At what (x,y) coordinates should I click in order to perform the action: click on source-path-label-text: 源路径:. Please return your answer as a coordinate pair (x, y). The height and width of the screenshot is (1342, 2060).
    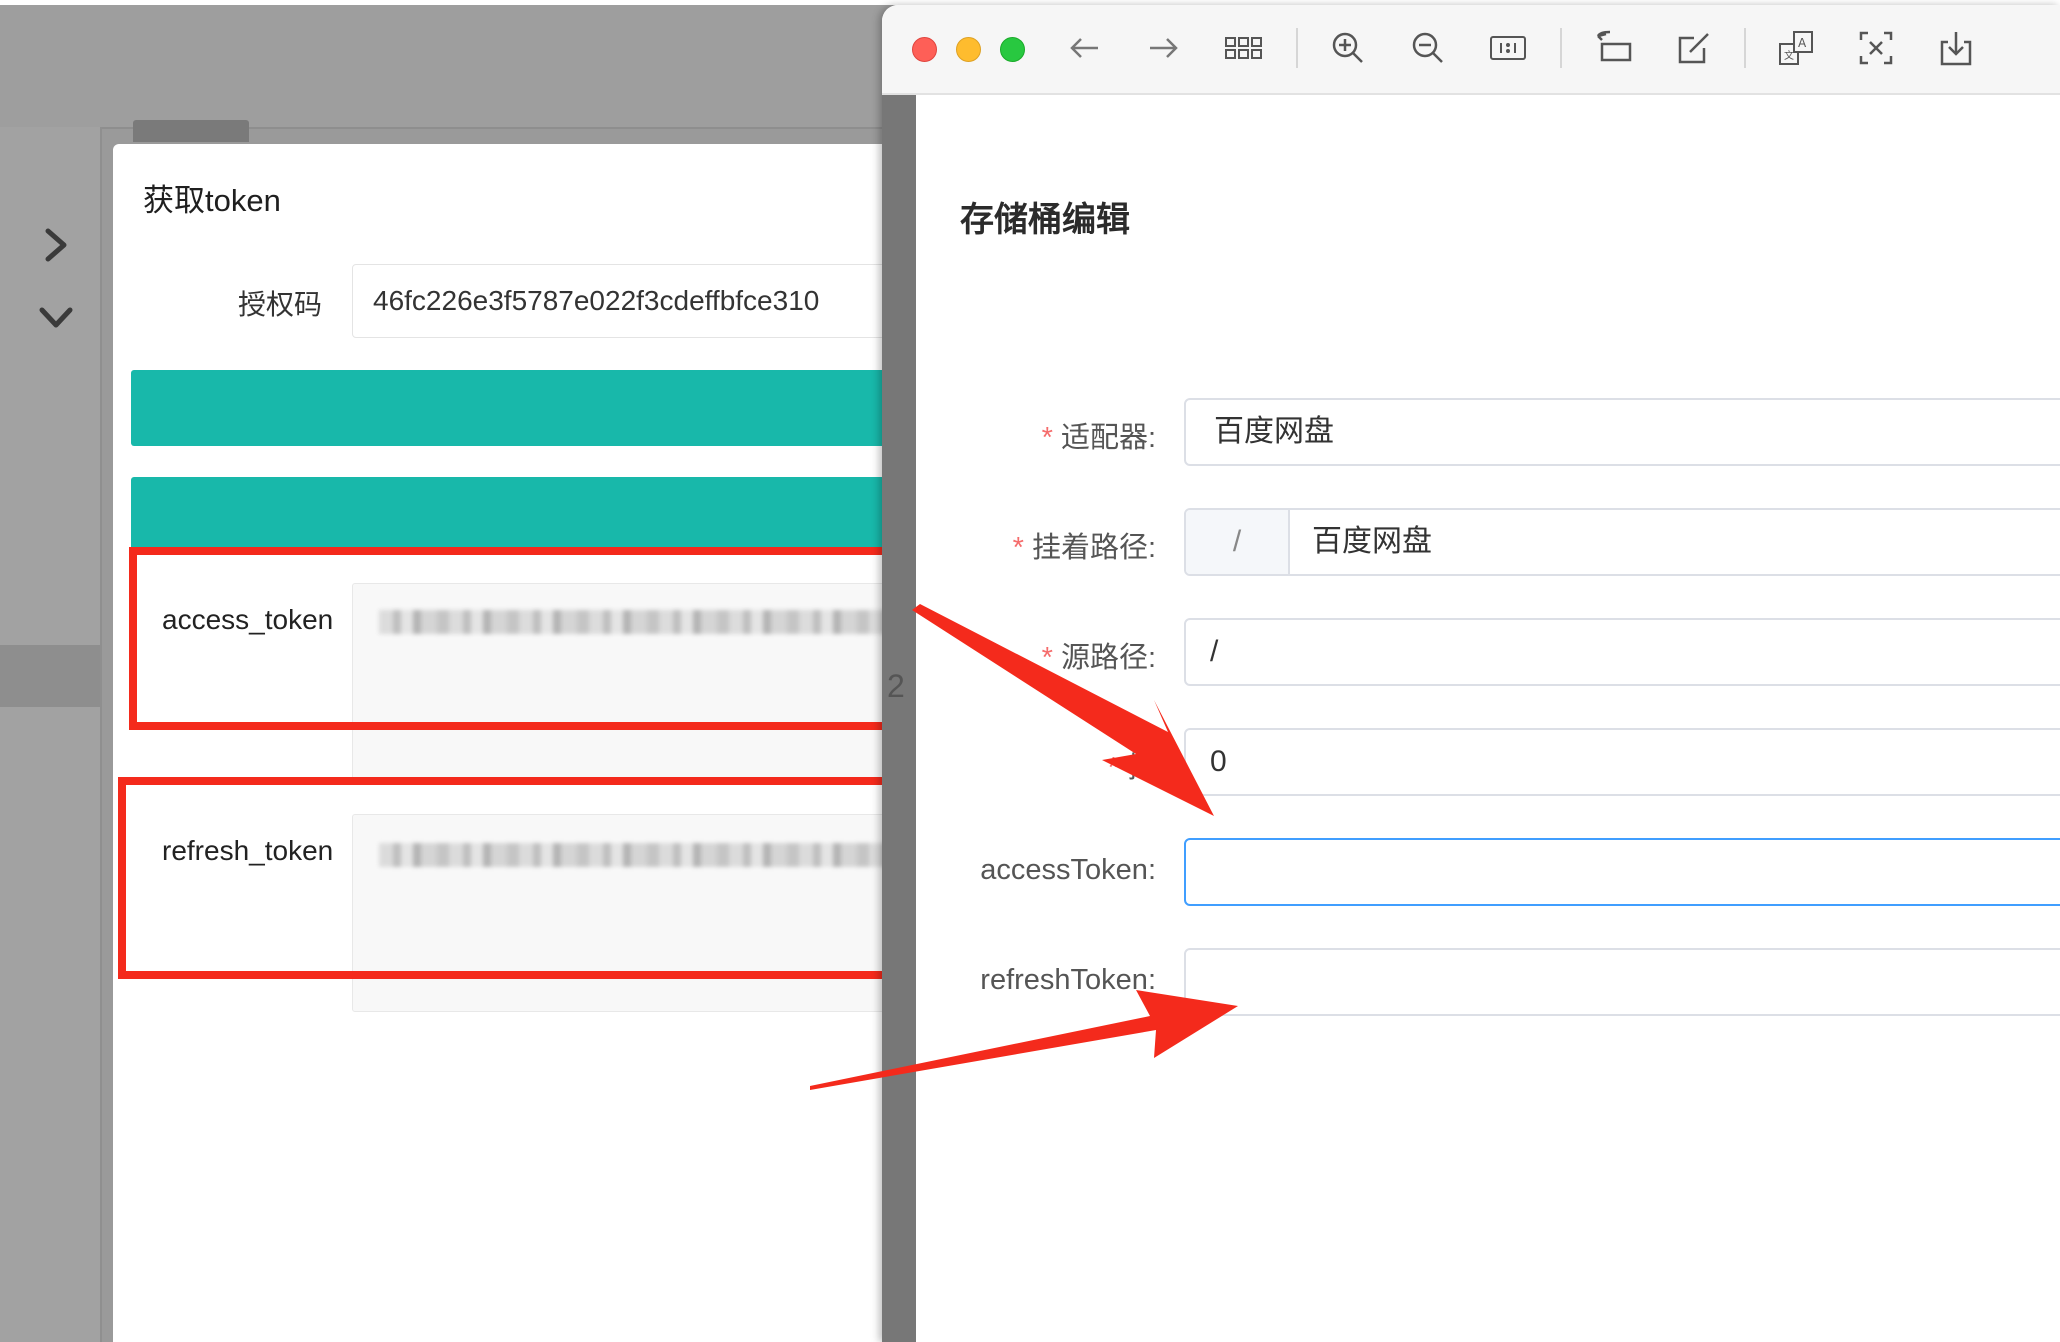
    Looking at the image, I should click on (1108, 658).